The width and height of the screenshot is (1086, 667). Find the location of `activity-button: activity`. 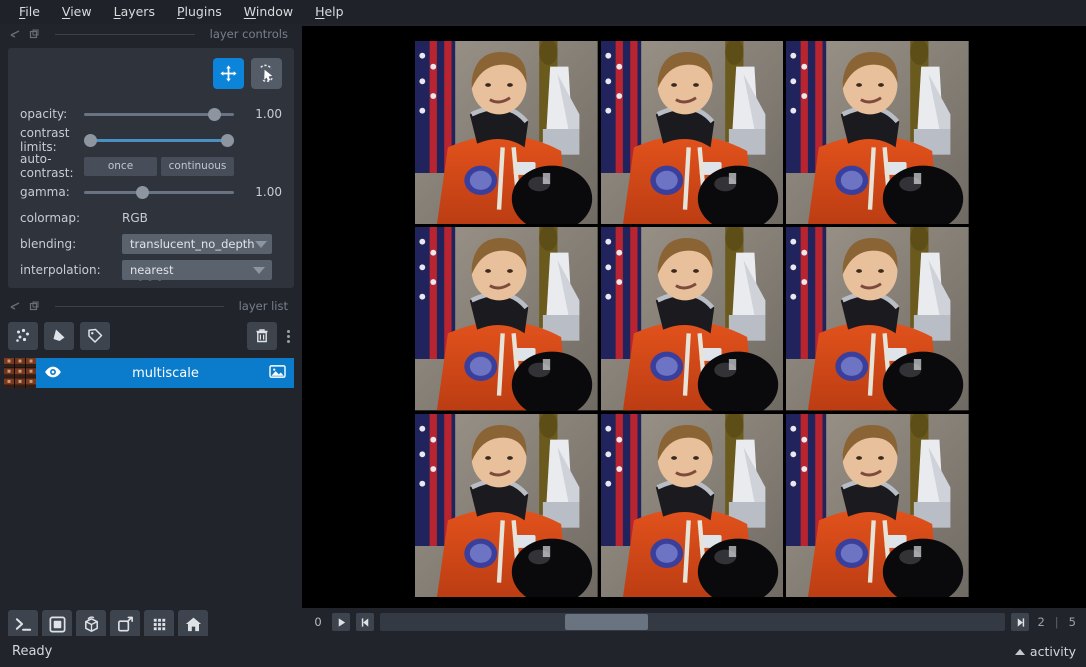

activity-button: activity is located at coordinates (1045, 651).